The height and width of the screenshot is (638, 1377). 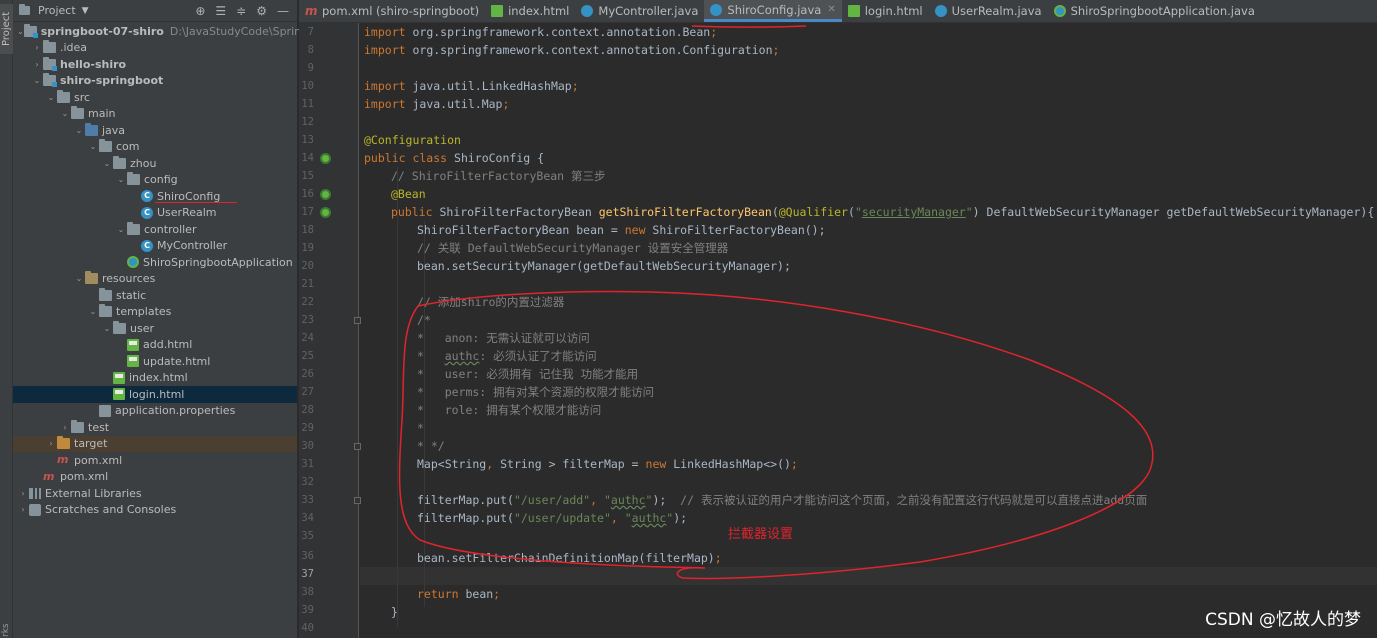 What do you see at coordinates (189, 196) in the screenshot?
I see `tree-item-label: ShiroConfig` at bounding box center [189, 196].